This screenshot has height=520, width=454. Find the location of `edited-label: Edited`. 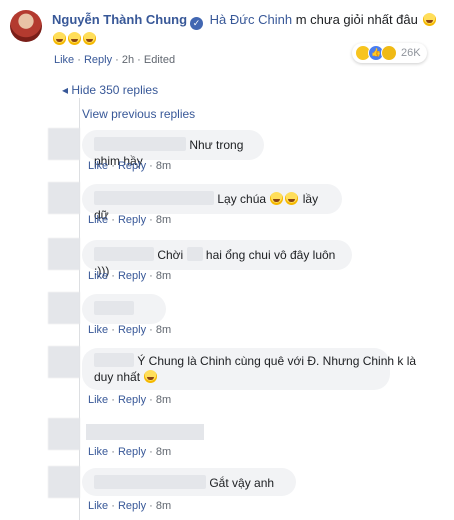

edited-label: Edited is located at coordinates (159, 60).